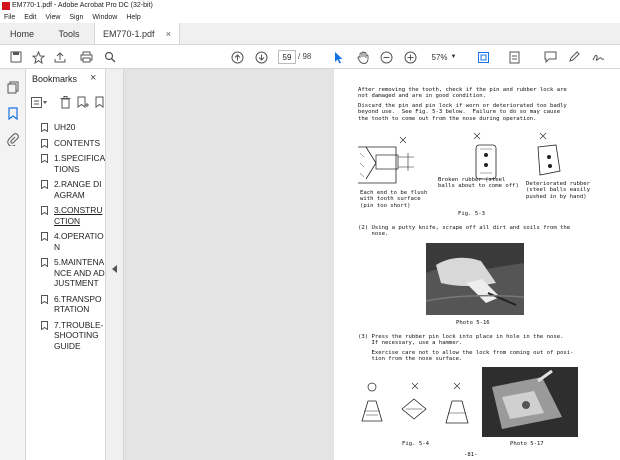 The height and width of the screenshot is (460, 620). What do you see at coordinates (13, 139) in the screenshot?
I see `attachments-icon` at bounding box center [13, 139].